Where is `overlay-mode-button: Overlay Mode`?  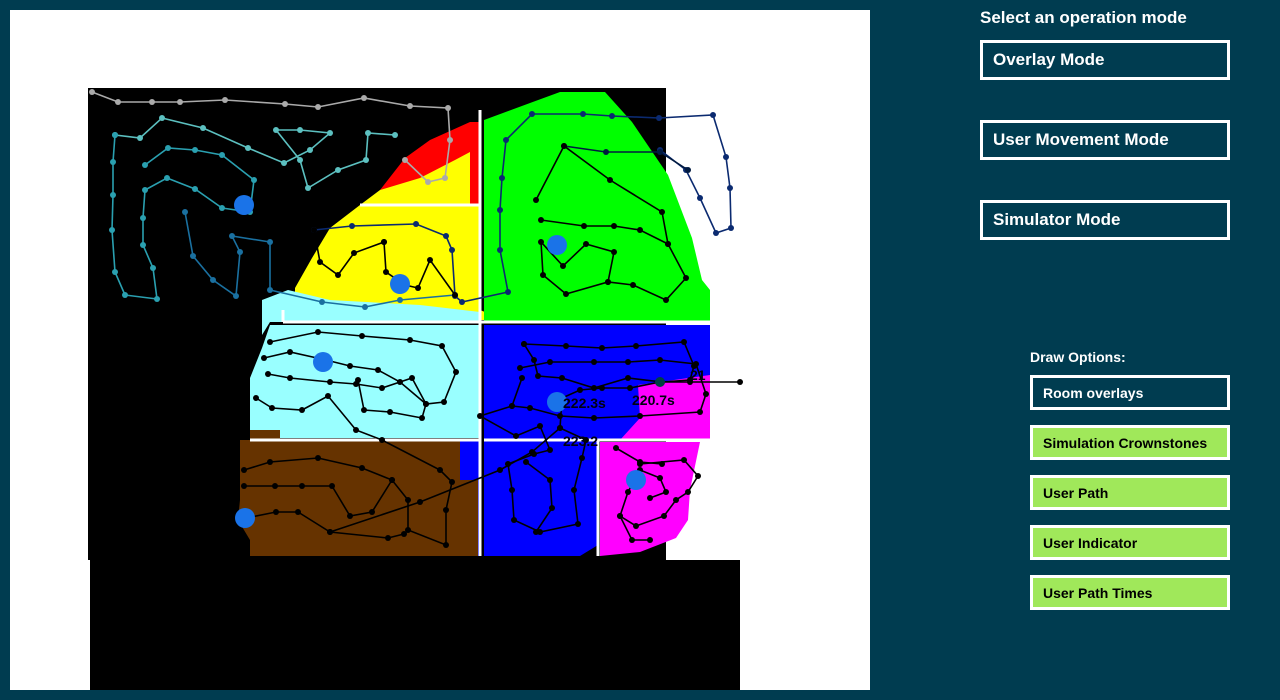
overlay-mode-button: Overlay Mode is located at coordinates (1105, 60).